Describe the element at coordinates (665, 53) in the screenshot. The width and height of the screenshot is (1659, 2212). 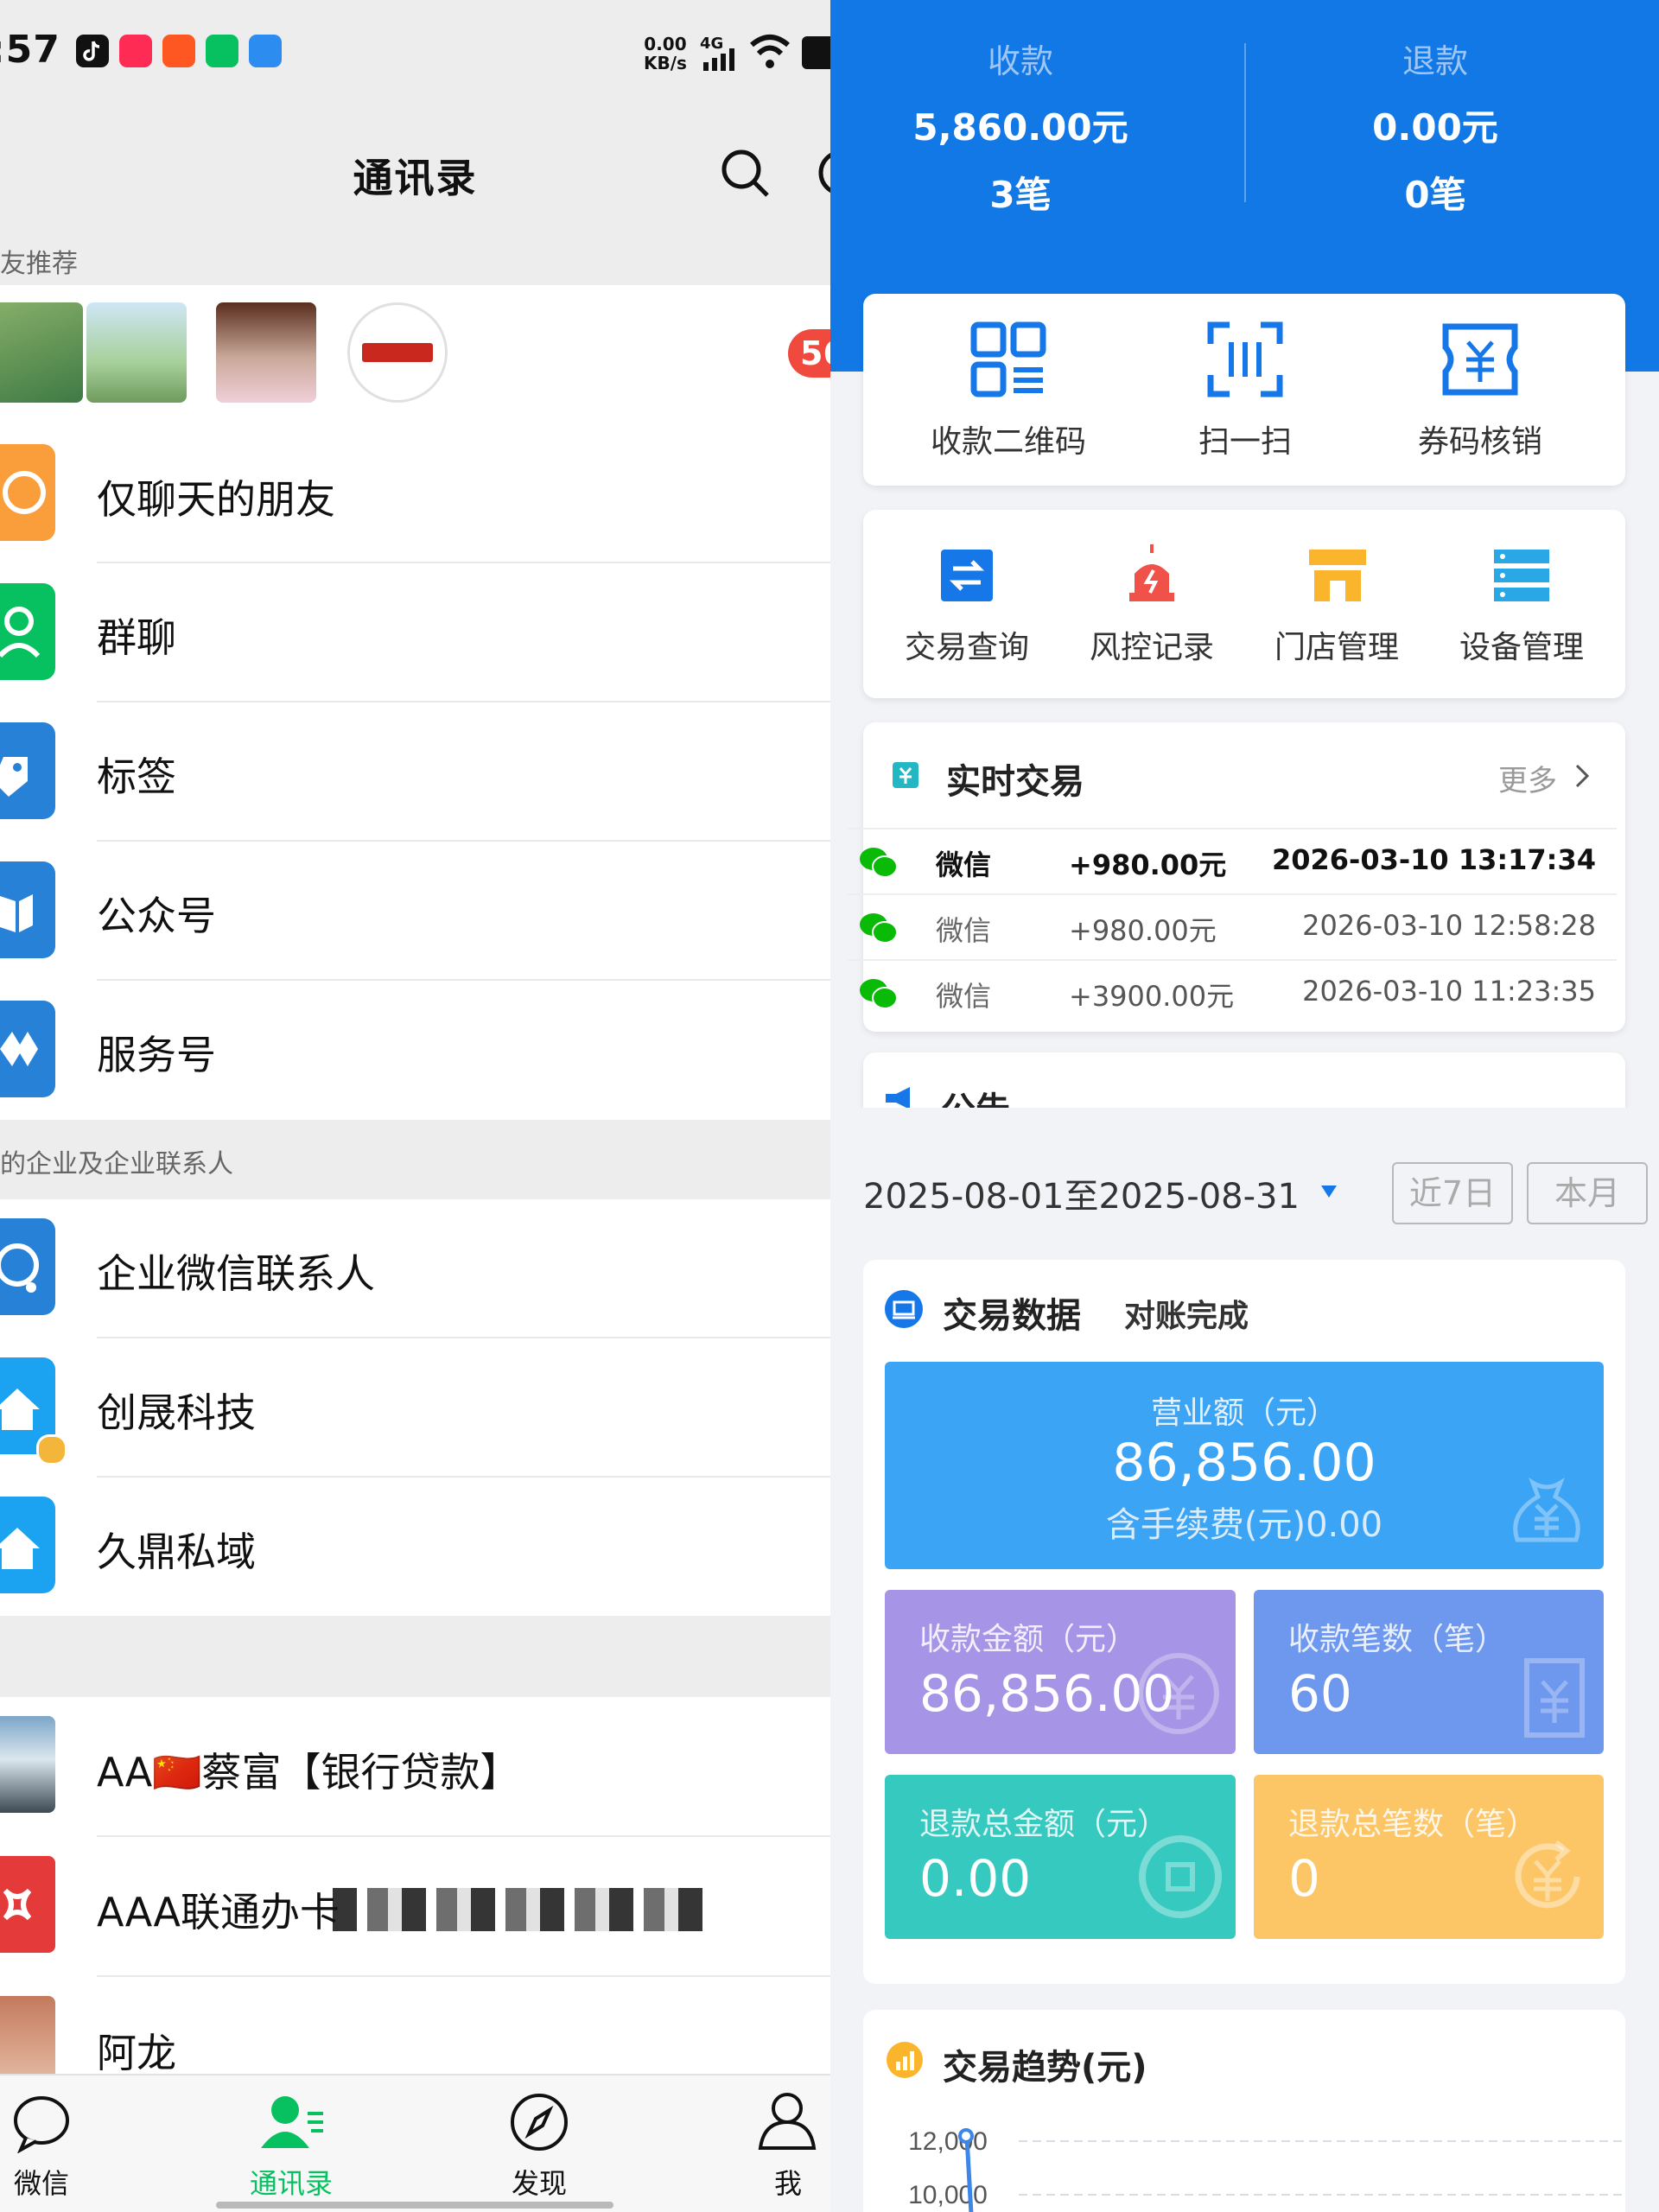
I see `network-speed: 0.00 KB/s` at that location.